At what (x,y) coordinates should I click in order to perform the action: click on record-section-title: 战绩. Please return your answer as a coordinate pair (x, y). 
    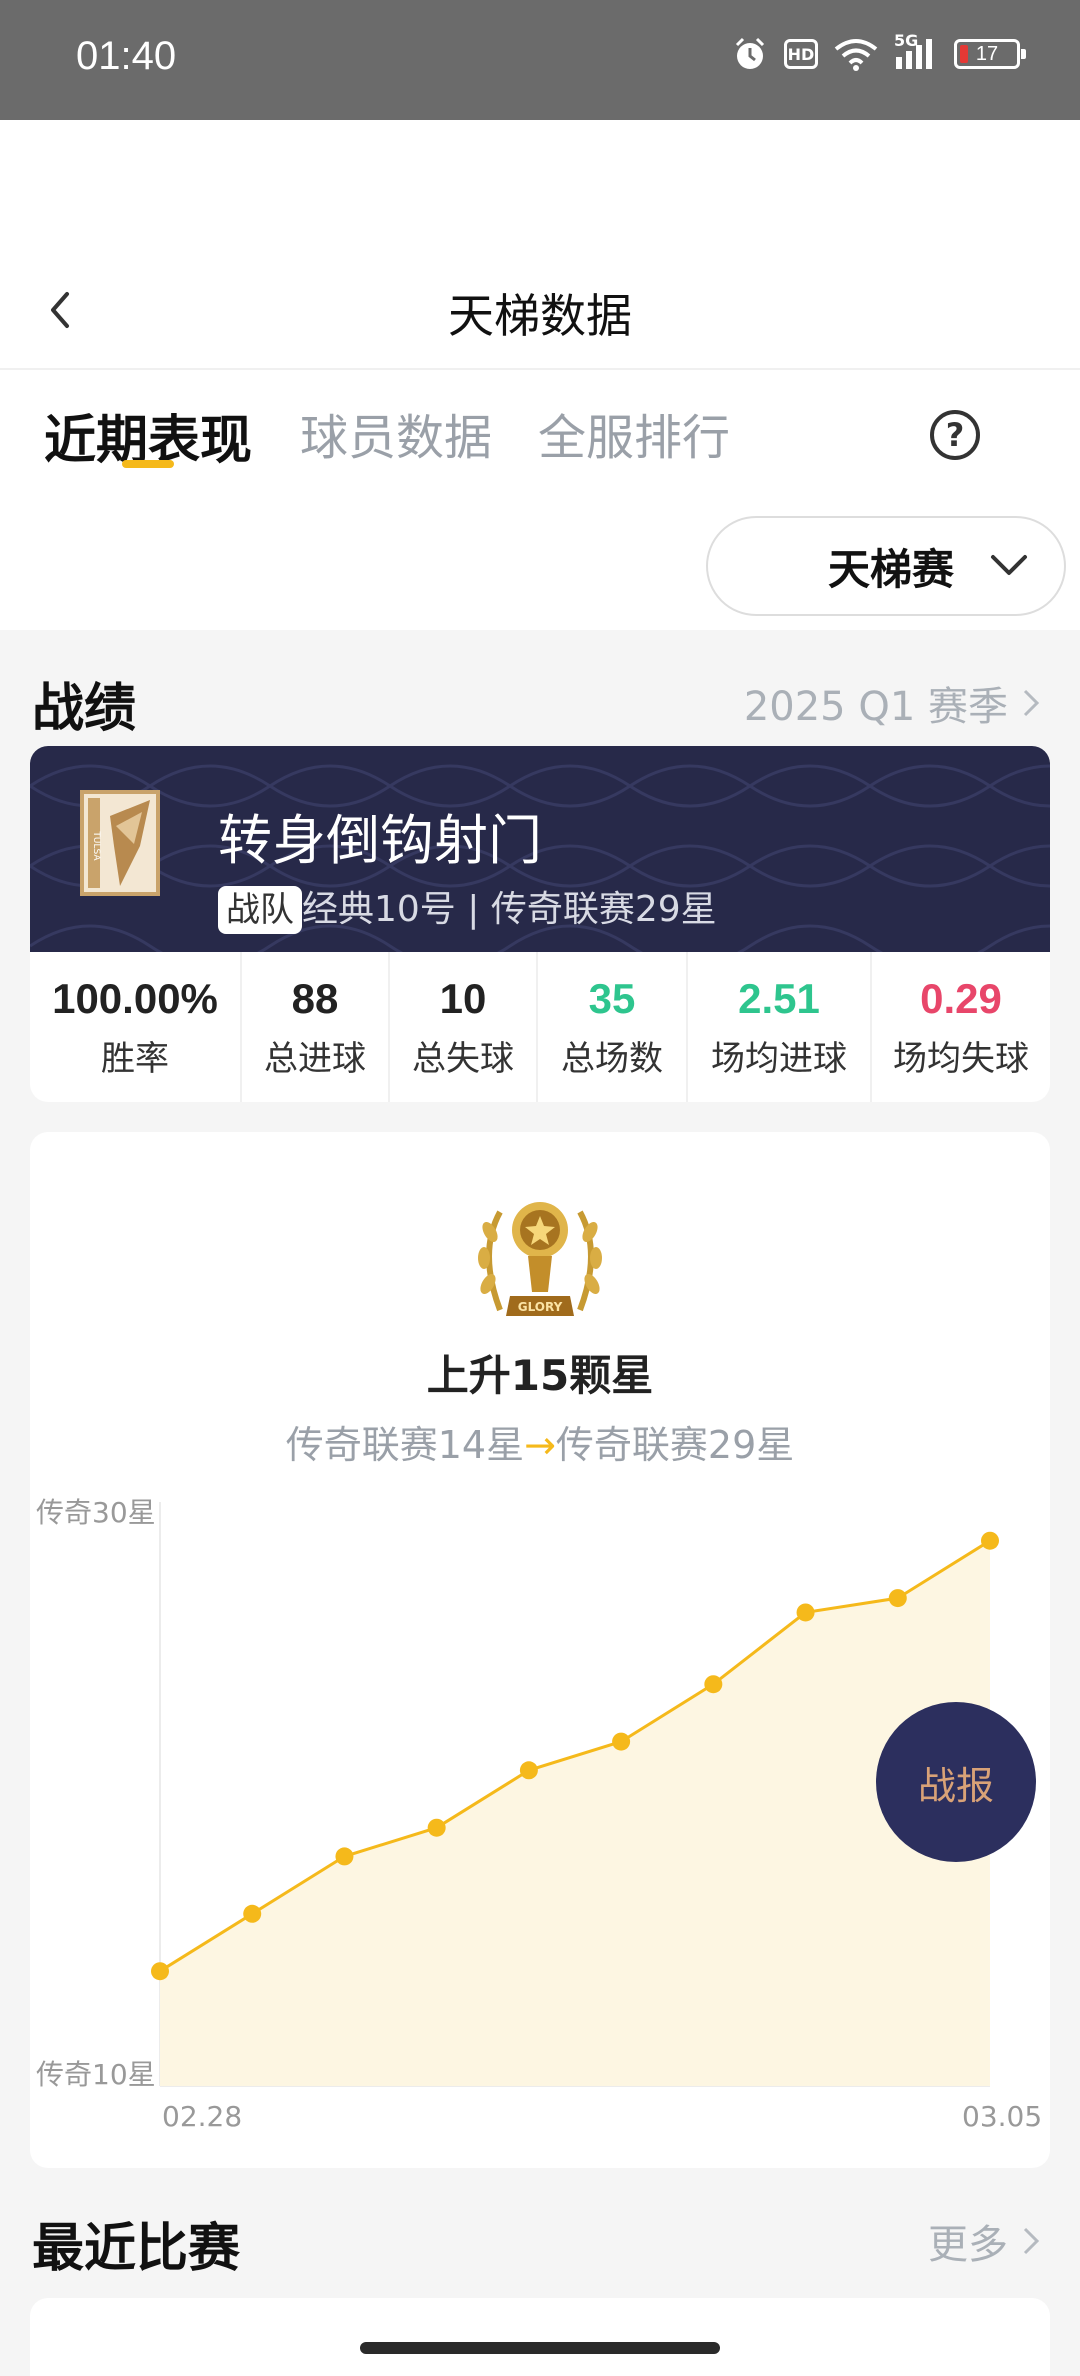
    Looking at the image, I should click on (84, 709).